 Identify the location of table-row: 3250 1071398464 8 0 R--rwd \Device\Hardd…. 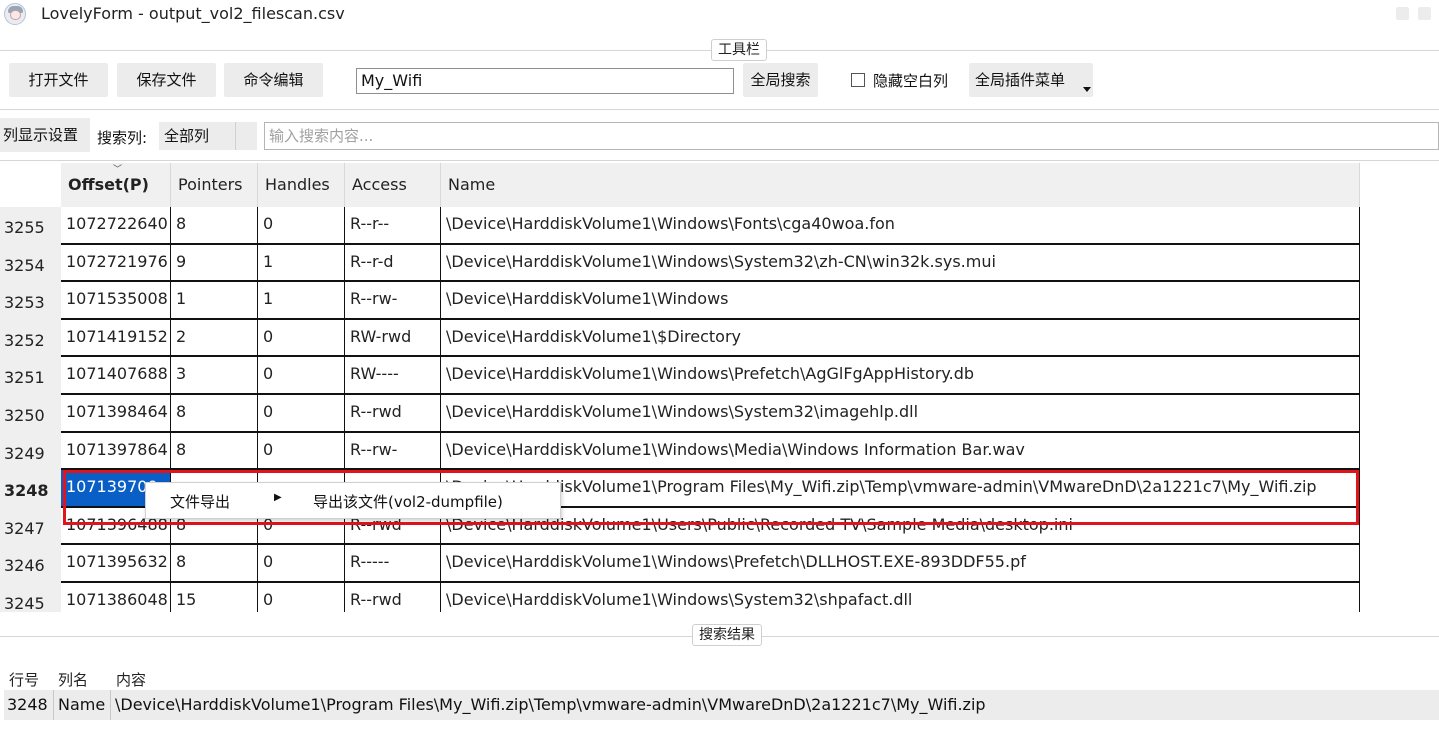
(680, 414).